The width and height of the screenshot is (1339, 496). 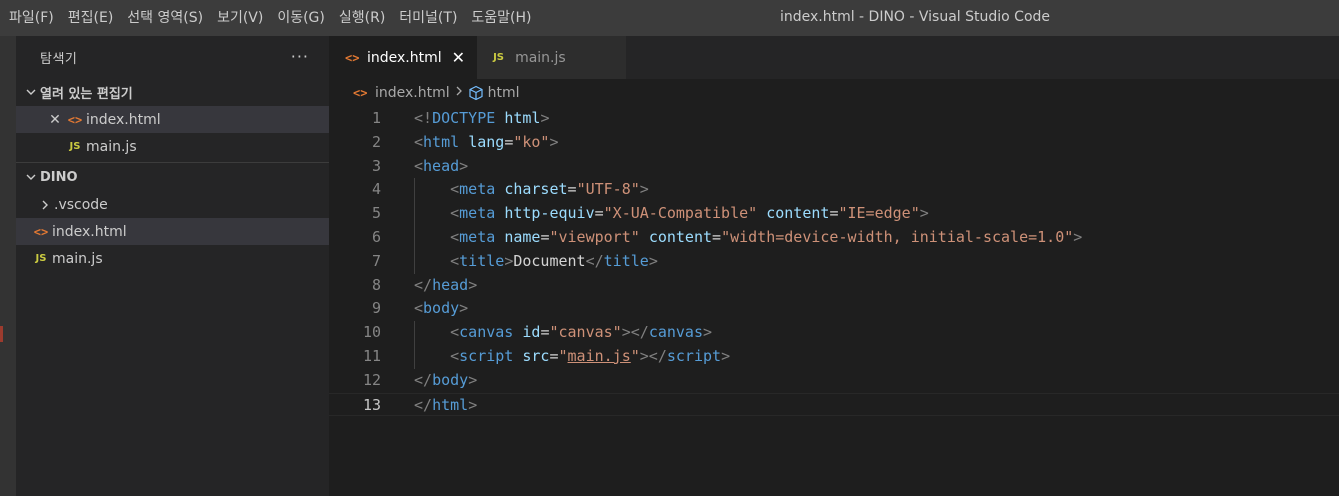 I want to click on menu-help: 도움말(H), so click(x=501, y=18).